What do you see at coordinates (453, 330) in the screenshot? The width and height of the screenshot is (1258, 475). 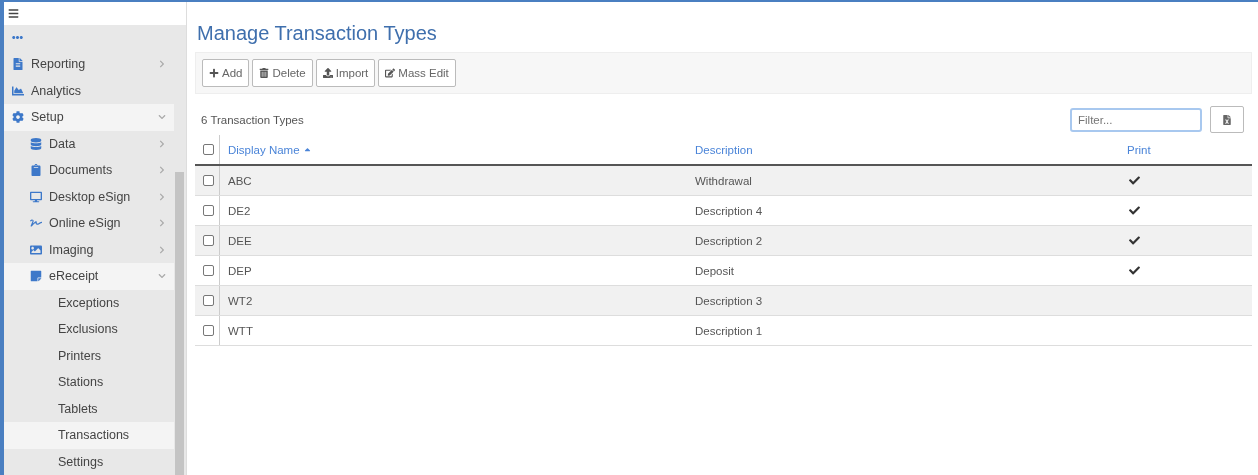 I see `table-cell: WTT` at bounding box center [453, 330].